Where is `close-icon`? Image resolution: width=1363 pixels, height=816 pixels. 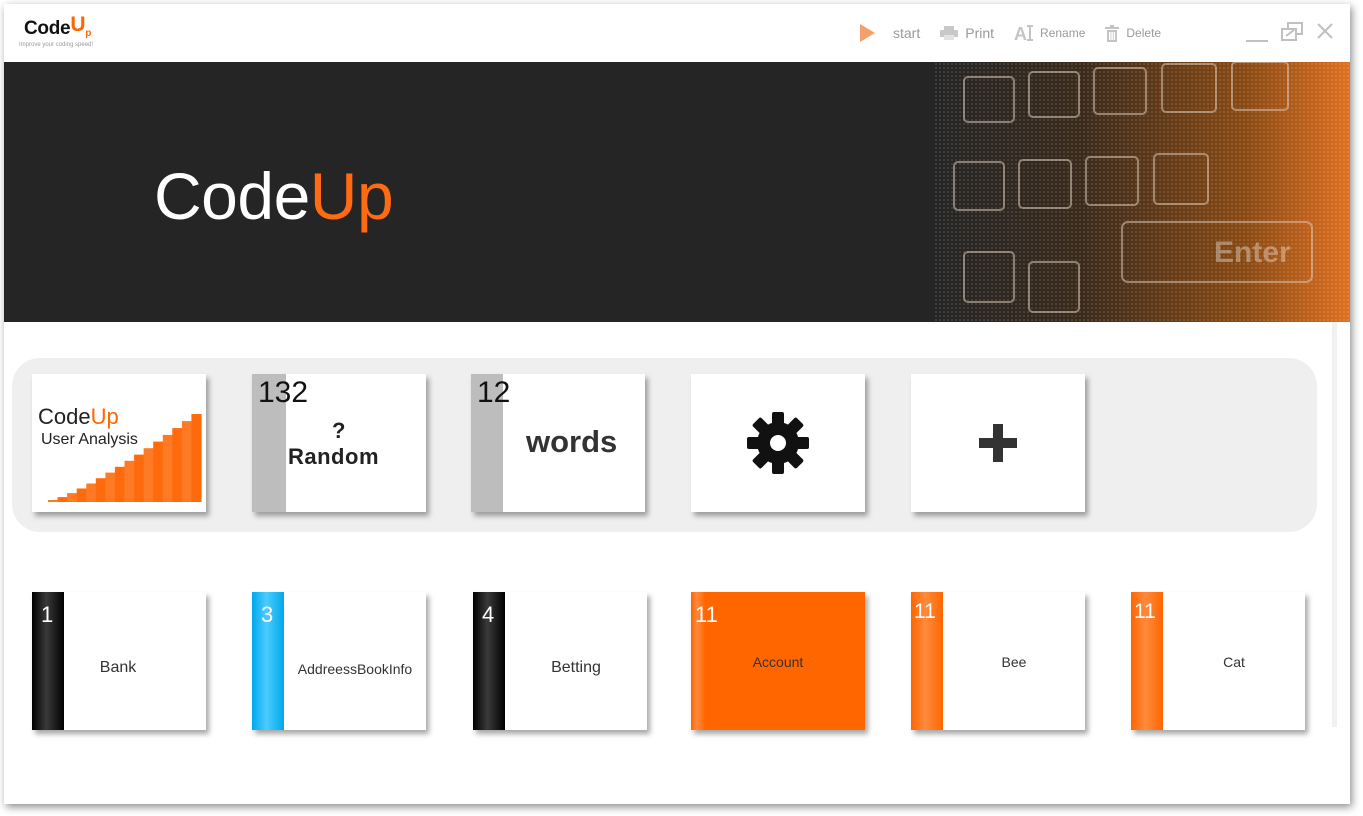 close-icon is located at coordinates (1325, 31).